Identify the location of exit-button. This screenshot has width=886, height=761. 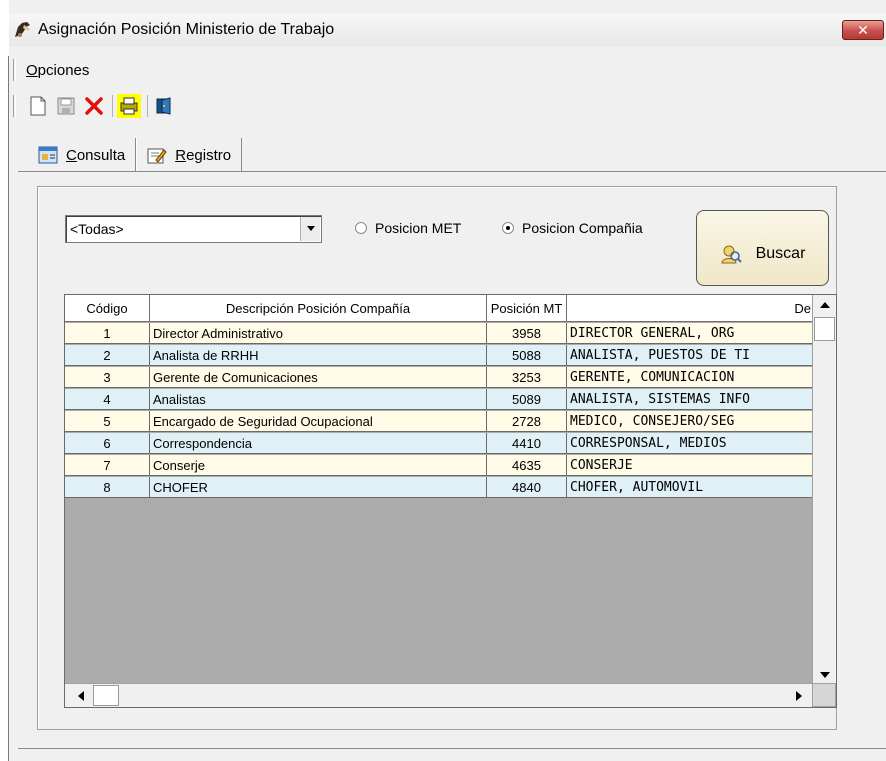
(164, 106).